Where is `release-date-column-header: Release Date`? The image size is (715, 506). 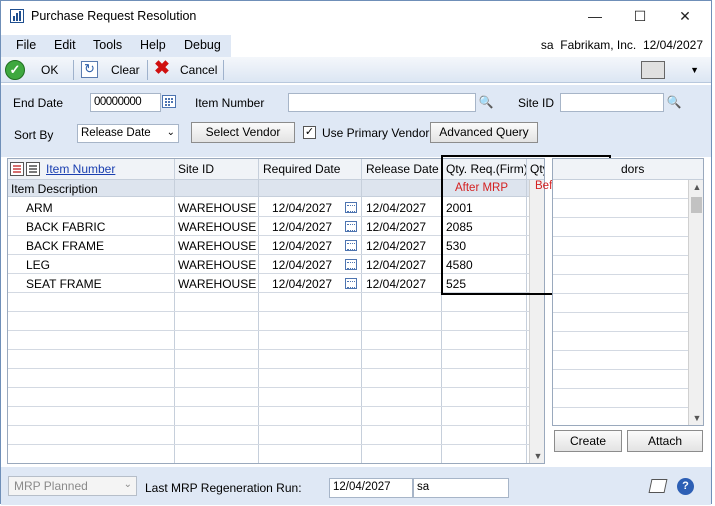 release-date-column-header: Release Date is located at coordinates (402, 169).